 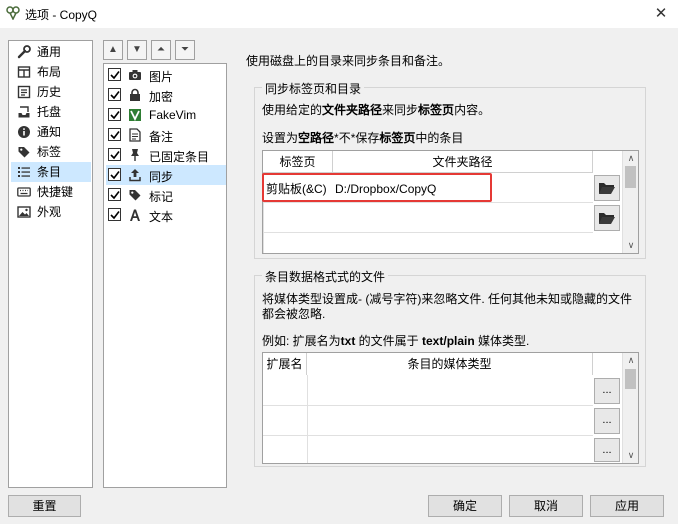 I want to click on camera-icon, so click(x=135, y=75).